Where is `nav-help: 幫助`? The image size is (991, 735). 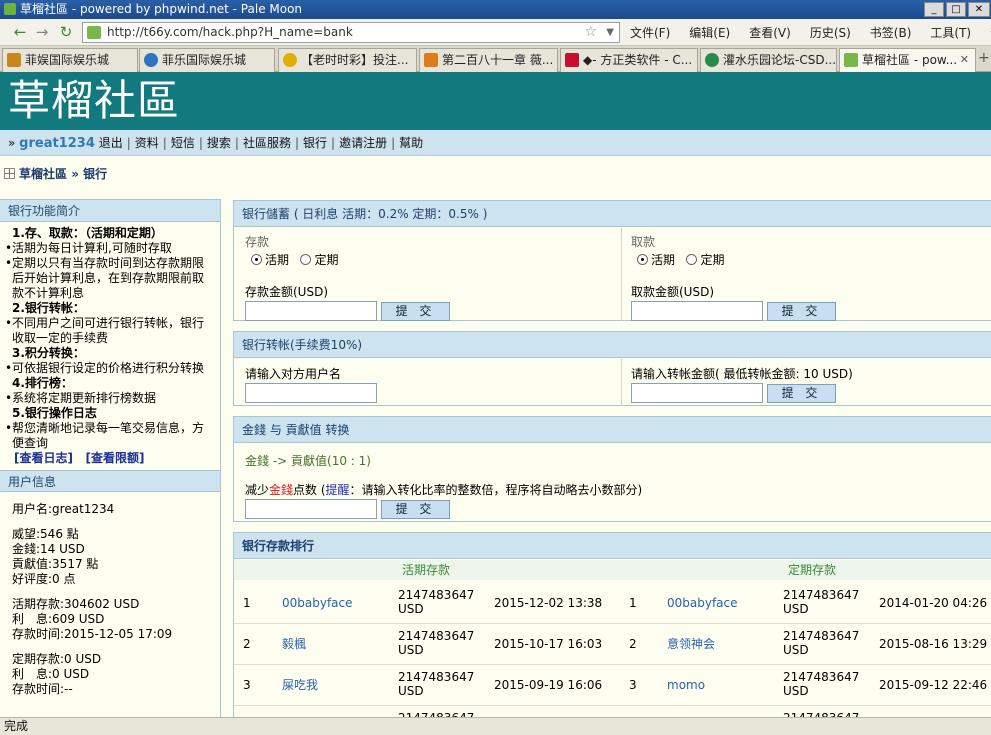
nav-help: 幫助 is located at coordinates (411, 143).